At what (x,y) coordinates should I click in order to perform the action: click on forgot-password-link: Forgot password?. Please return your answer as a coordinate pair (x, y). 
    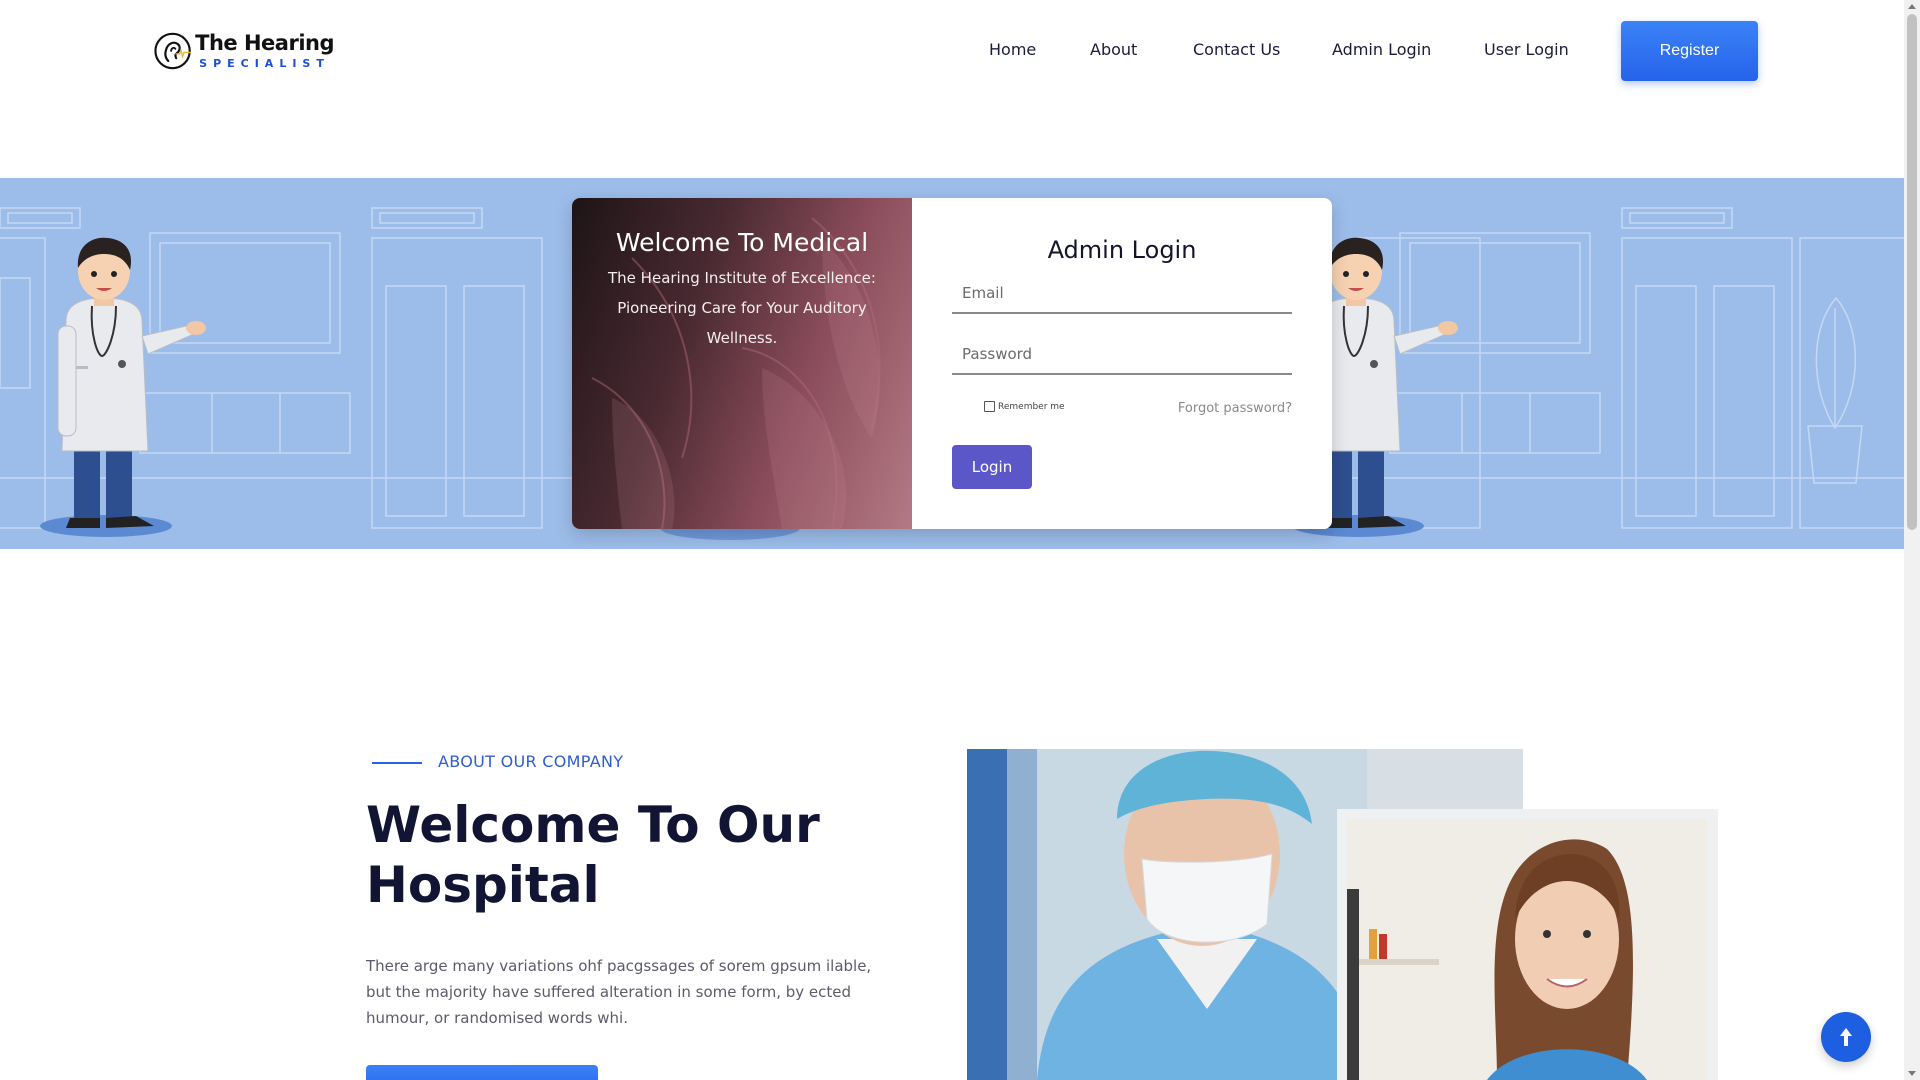
    Looking at the image, I should click on (1233, 408).